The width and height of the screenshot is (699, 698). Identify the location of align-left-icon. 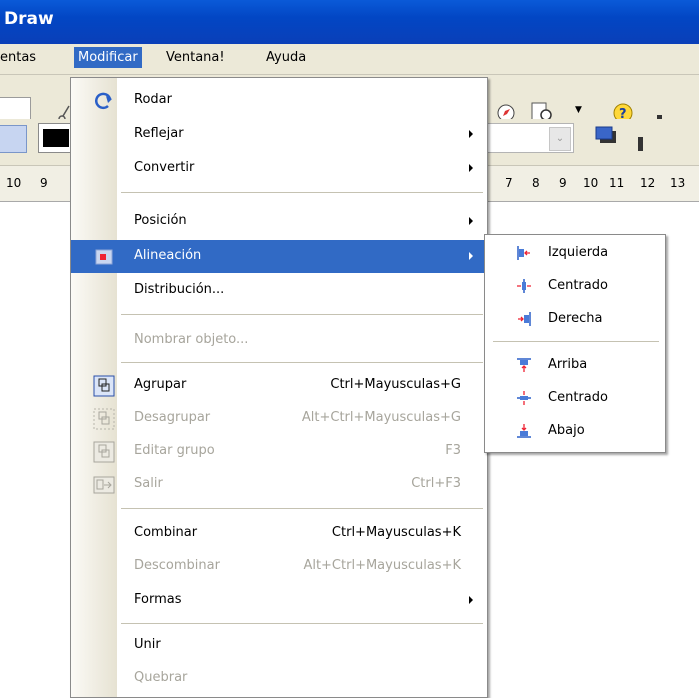
(523, 253).